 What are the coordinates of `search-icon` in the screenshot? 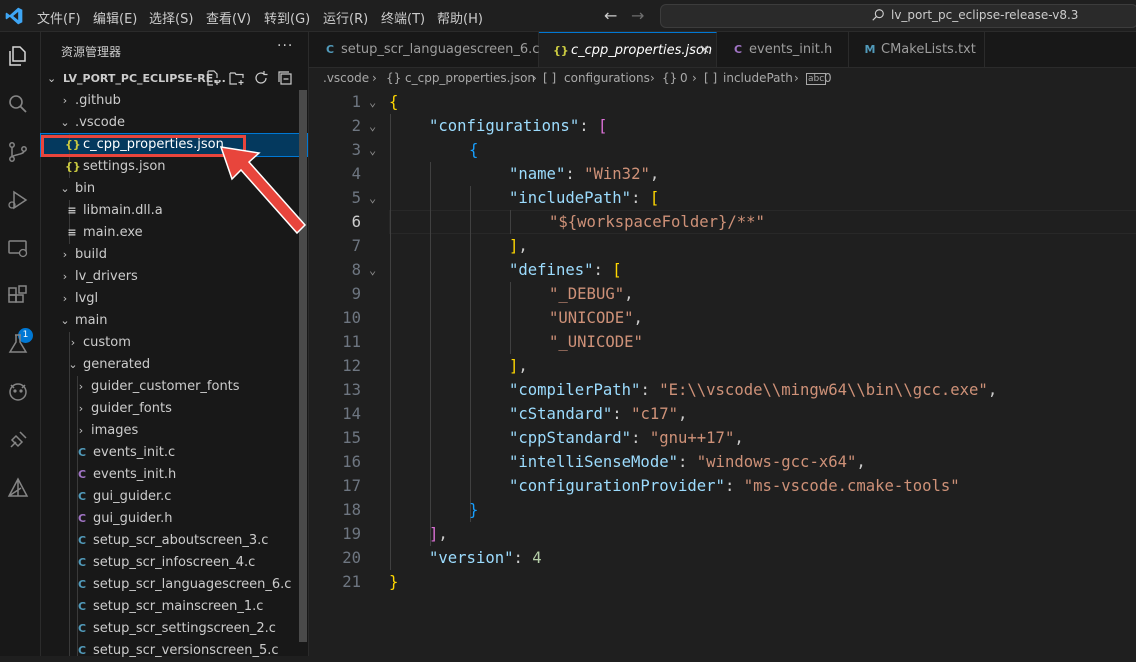 It's located at (878, 15).